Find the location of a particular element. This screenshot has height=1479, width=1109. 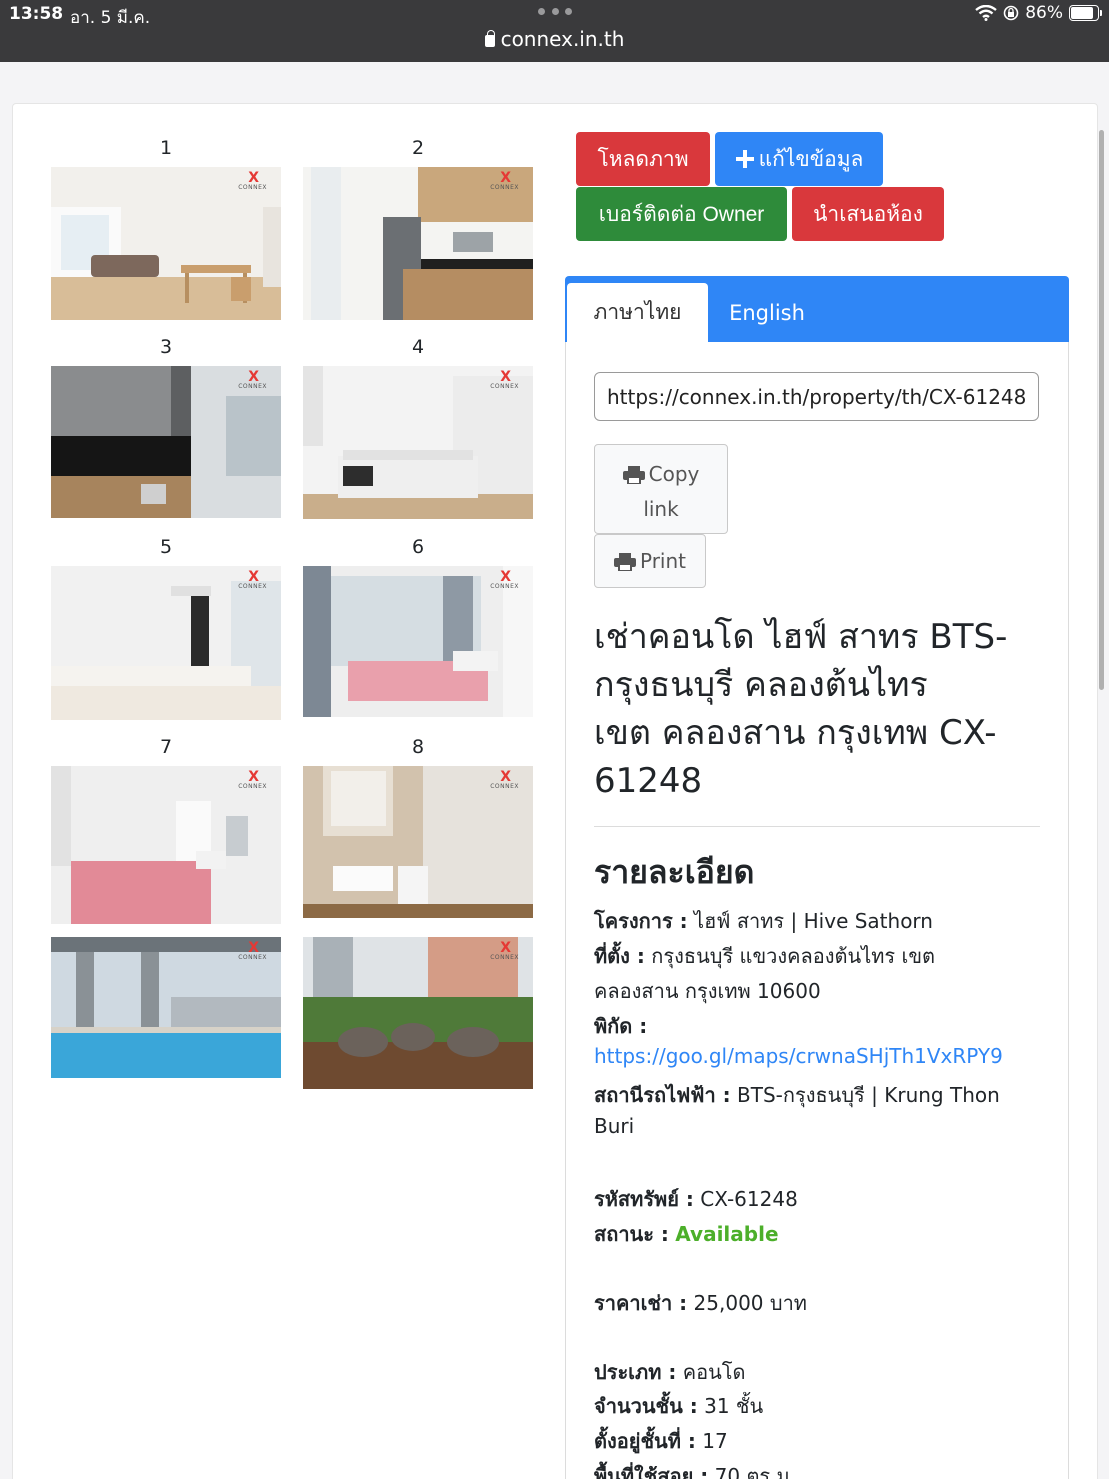

multitasking-dots-icon is located at coordinates (555, 13).